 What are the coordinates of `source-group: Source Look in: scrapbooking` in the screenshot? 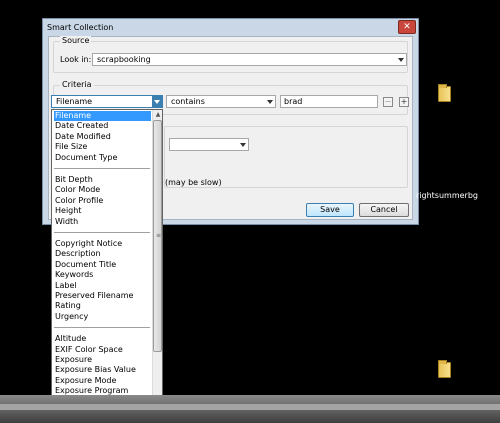 It's located at (230, 54).